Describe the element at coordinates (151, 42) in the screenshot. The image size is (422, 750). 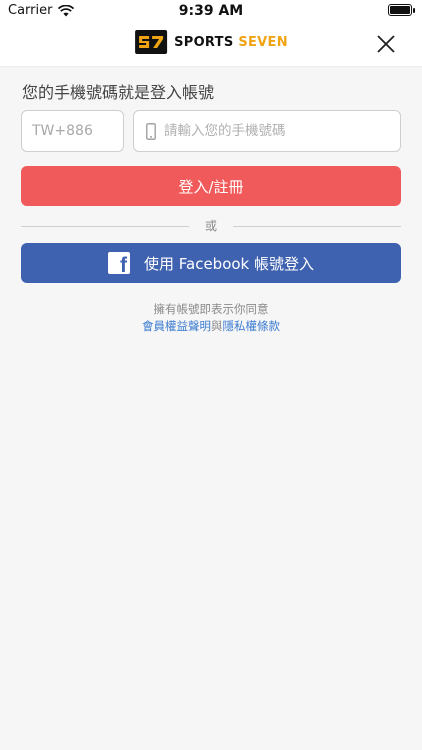
I see `s7-logo-icon` at that location.